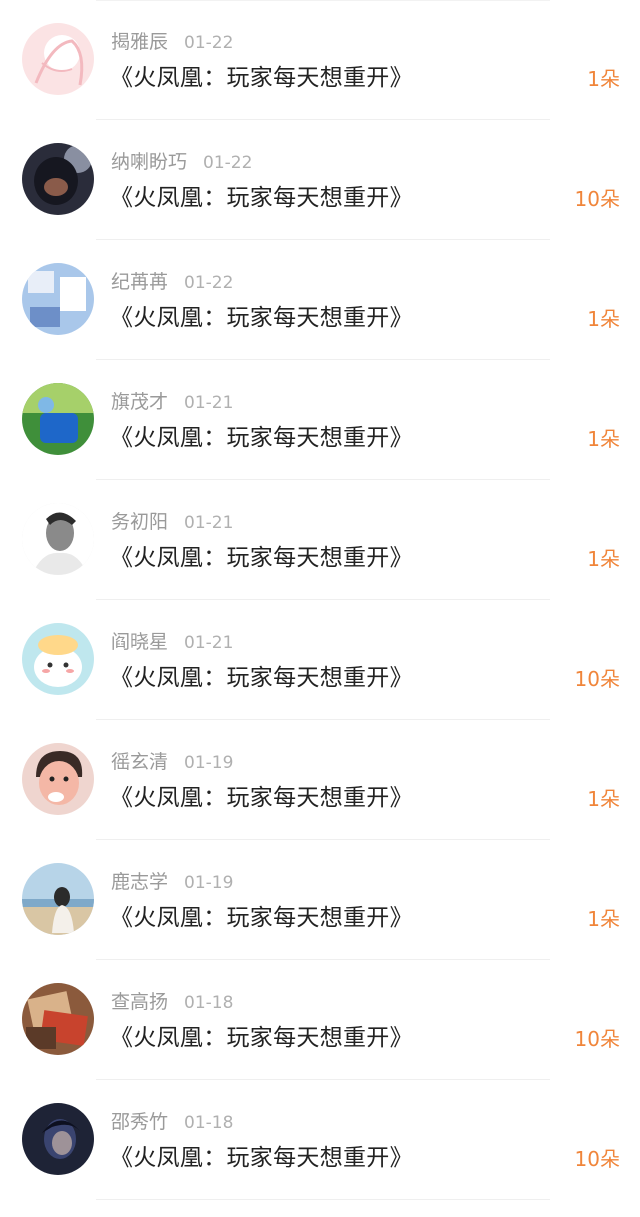 This screenshot has height=1217, width=640. Describe the element at coordinates (320, 1020) in the screenshot. I see `list-item: 查高扬 01-18 《火凤凰：玩家每天想重开》 10朵` at that location.